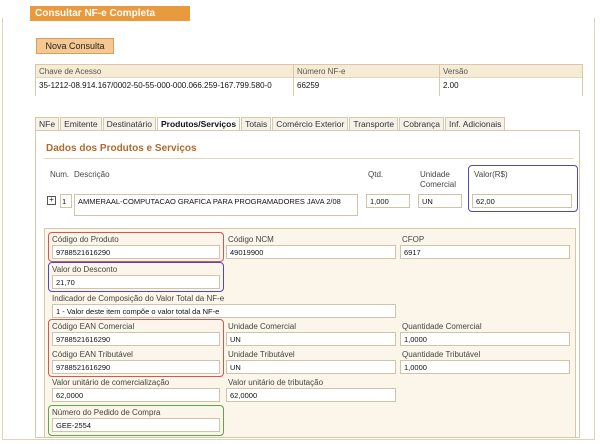 The height and width of the screenshot is (444, 600). What do you see at coordinates (276, 382) in the screenshot?
I see `unit-value-taxable-label: Valor unitário de tributação` at bounding box center [276, 382].